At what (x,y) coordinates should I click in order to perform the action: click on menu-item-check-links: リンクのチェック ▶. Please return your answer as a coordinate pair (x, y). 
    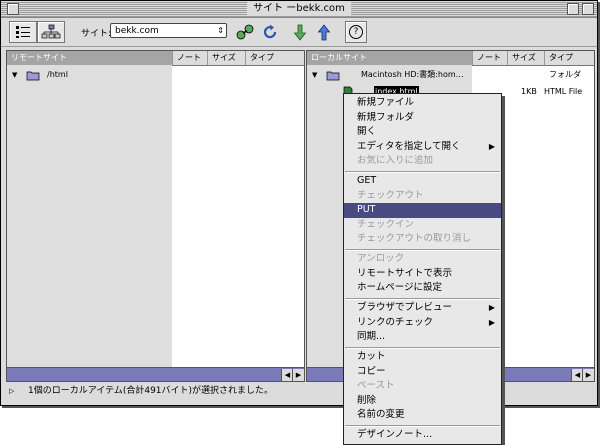
    Looking at the image, I should click on (422, 323).